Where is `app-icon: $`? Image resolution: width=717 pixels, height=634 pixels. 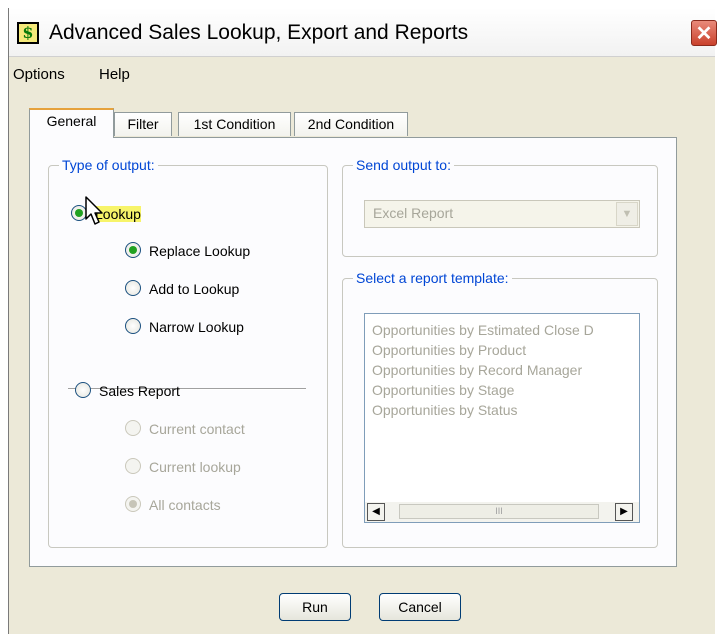
app-icon: $ is located at coordinates (28, 33).